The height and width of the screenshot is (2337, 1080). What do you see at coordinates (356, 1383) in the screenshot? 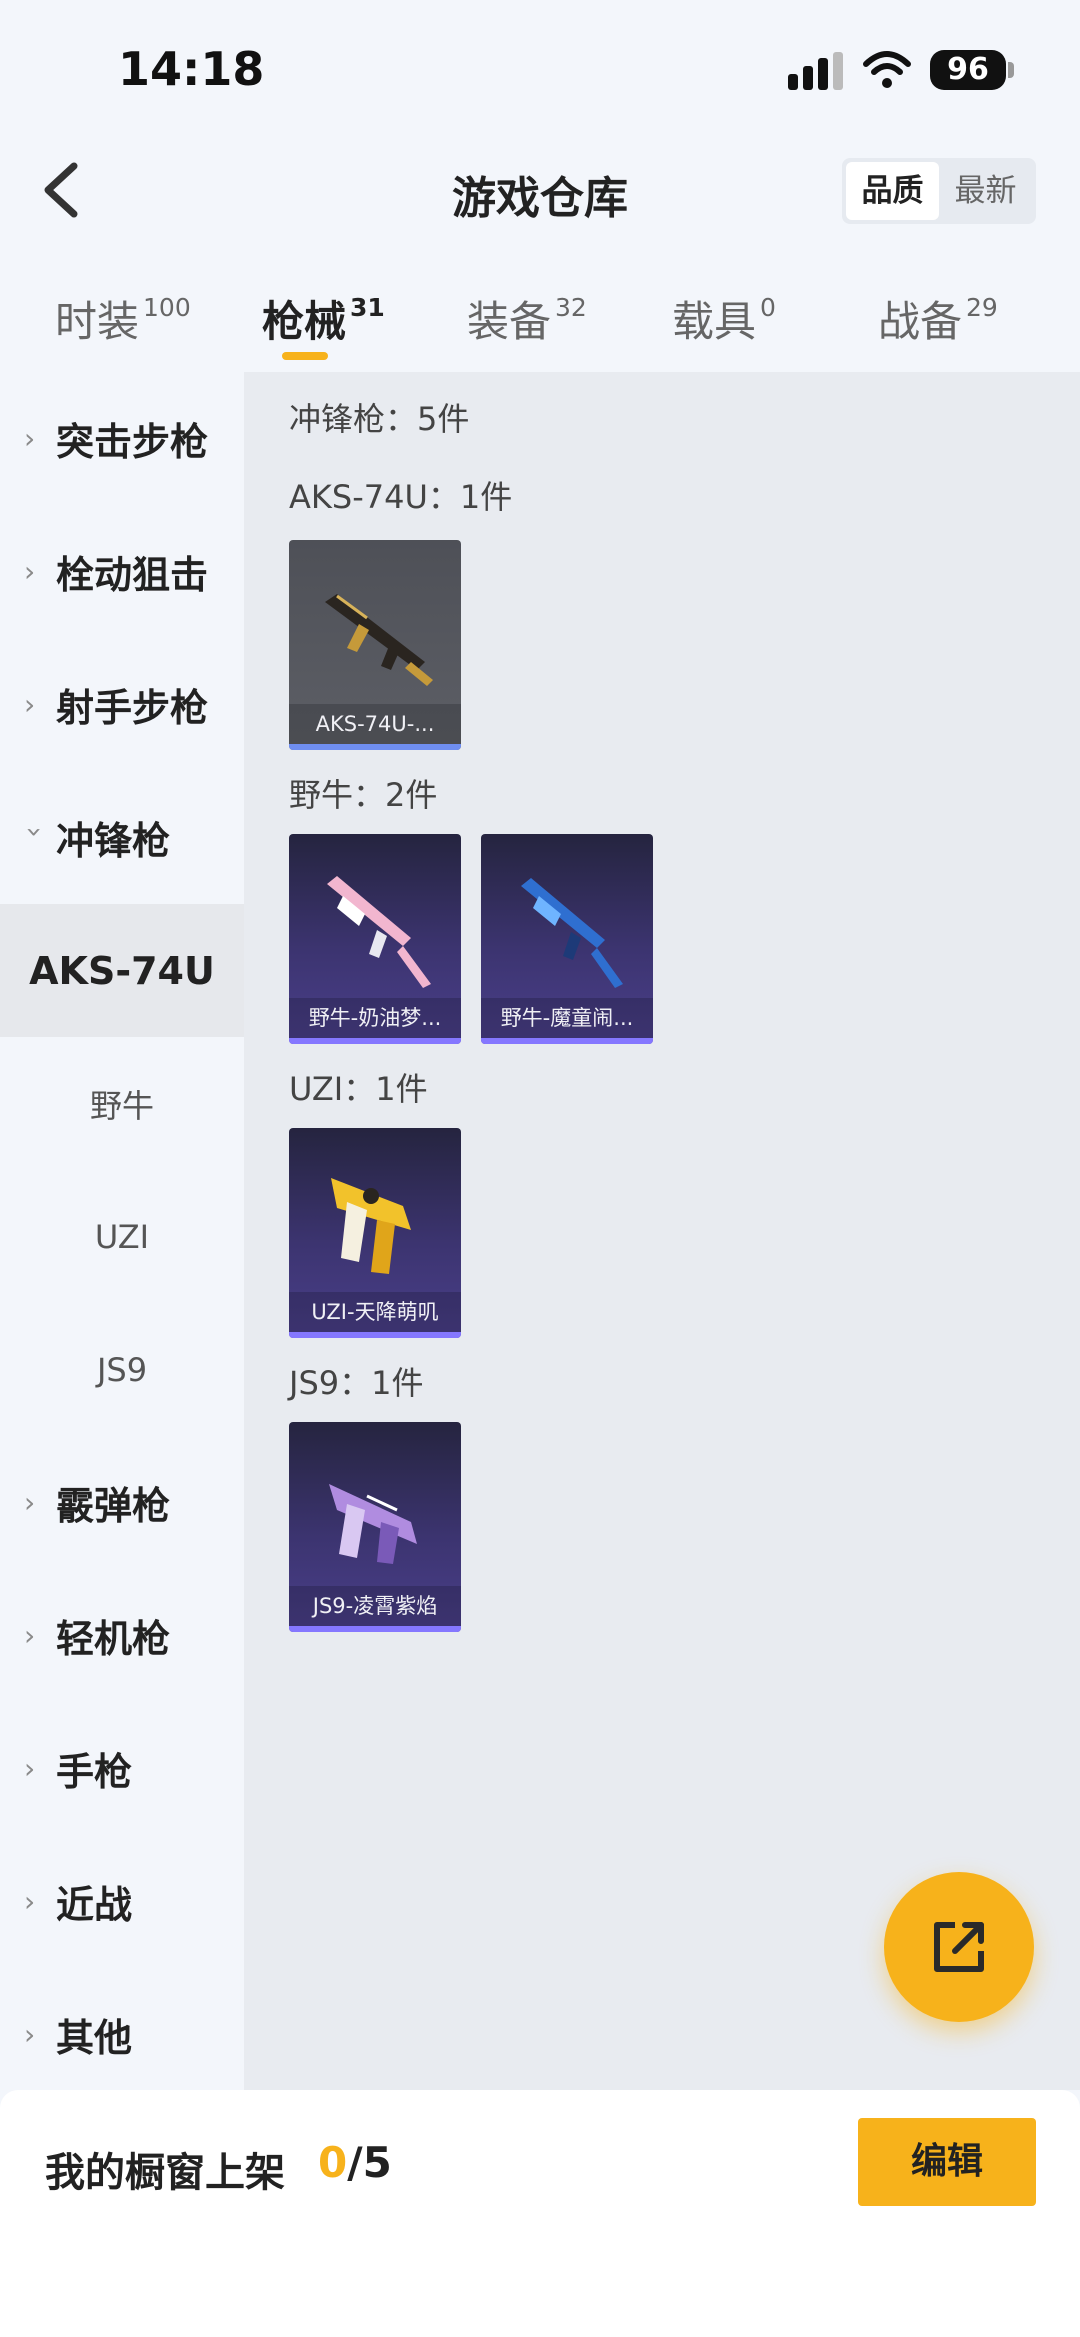
I see `group-label-js9: JS9：1件` at bounding box center [356, 1383].